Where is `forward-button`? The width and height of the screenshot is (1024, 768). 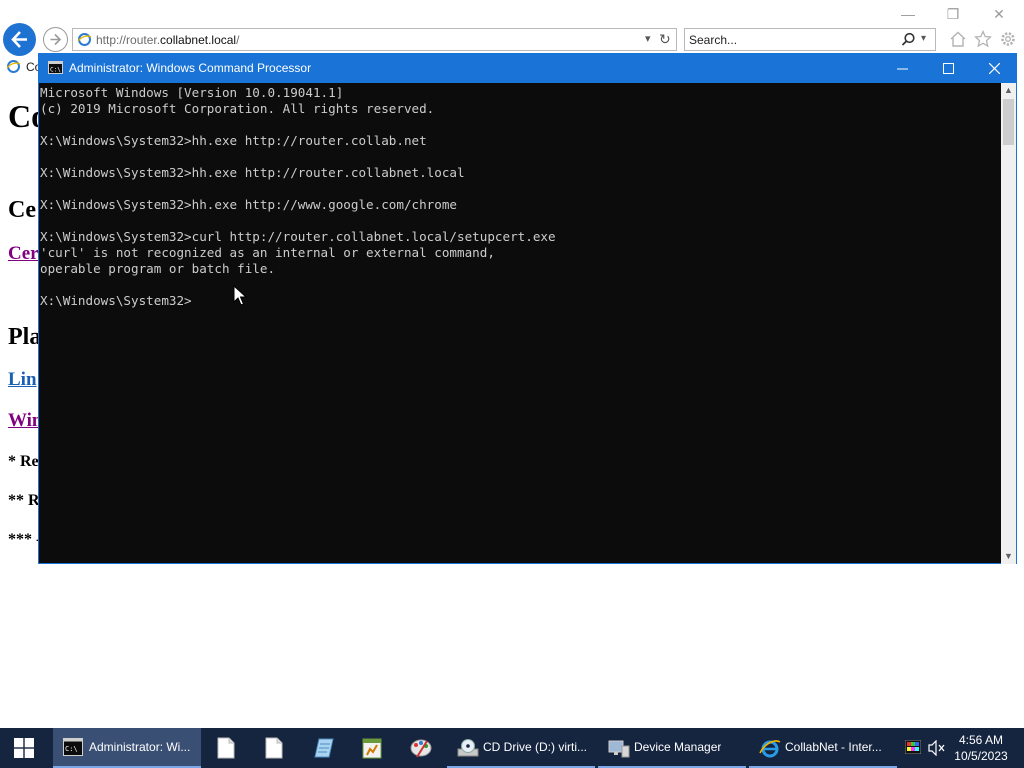
forward-button is located at coordinates (55, 39).